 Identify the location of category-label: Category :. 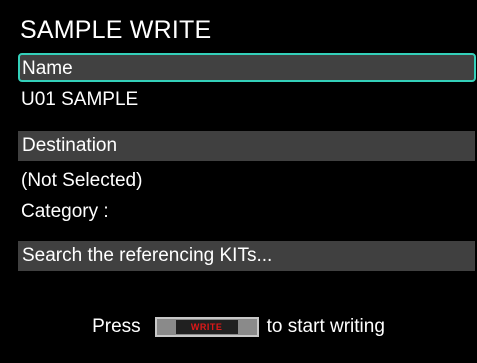
(65, 211).